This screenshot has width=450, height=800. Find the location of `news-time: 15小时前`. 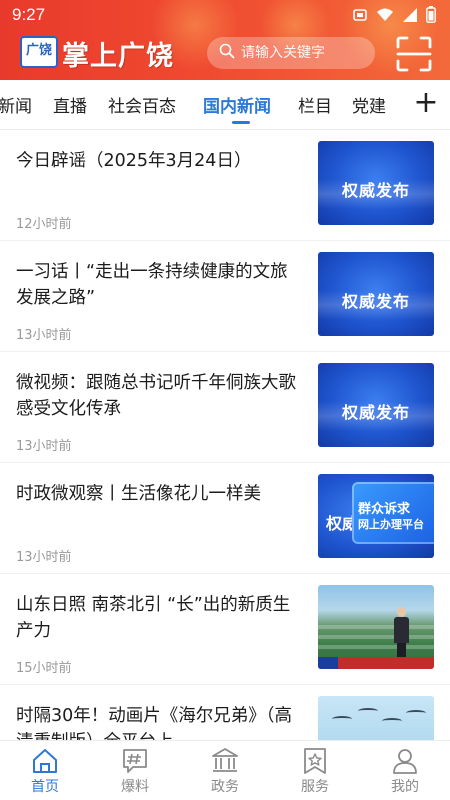

news-time: 15小时前 is located at coordinates (44, 668).